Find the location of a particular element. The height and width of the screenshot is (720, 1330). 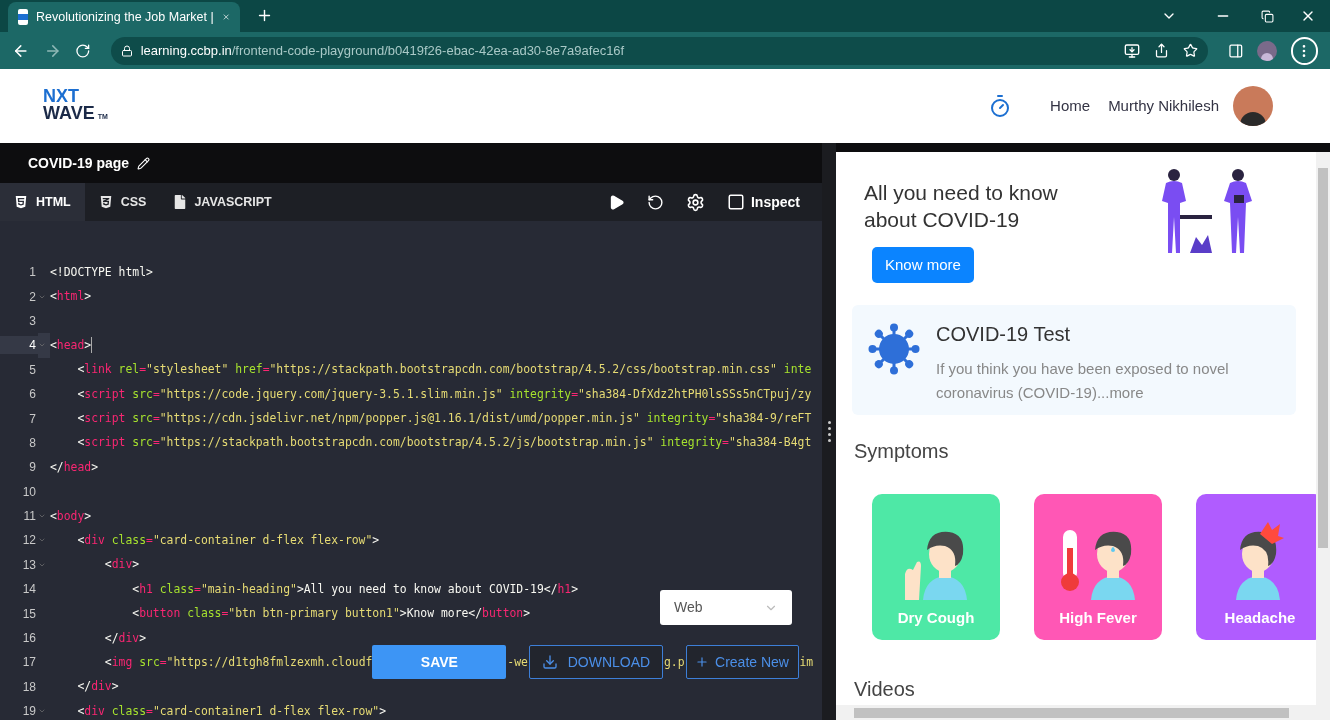

test-card-text: If you think you have been exposed to novel coronavirus (COVID-19)...more is located at coordinates (1083, 381).